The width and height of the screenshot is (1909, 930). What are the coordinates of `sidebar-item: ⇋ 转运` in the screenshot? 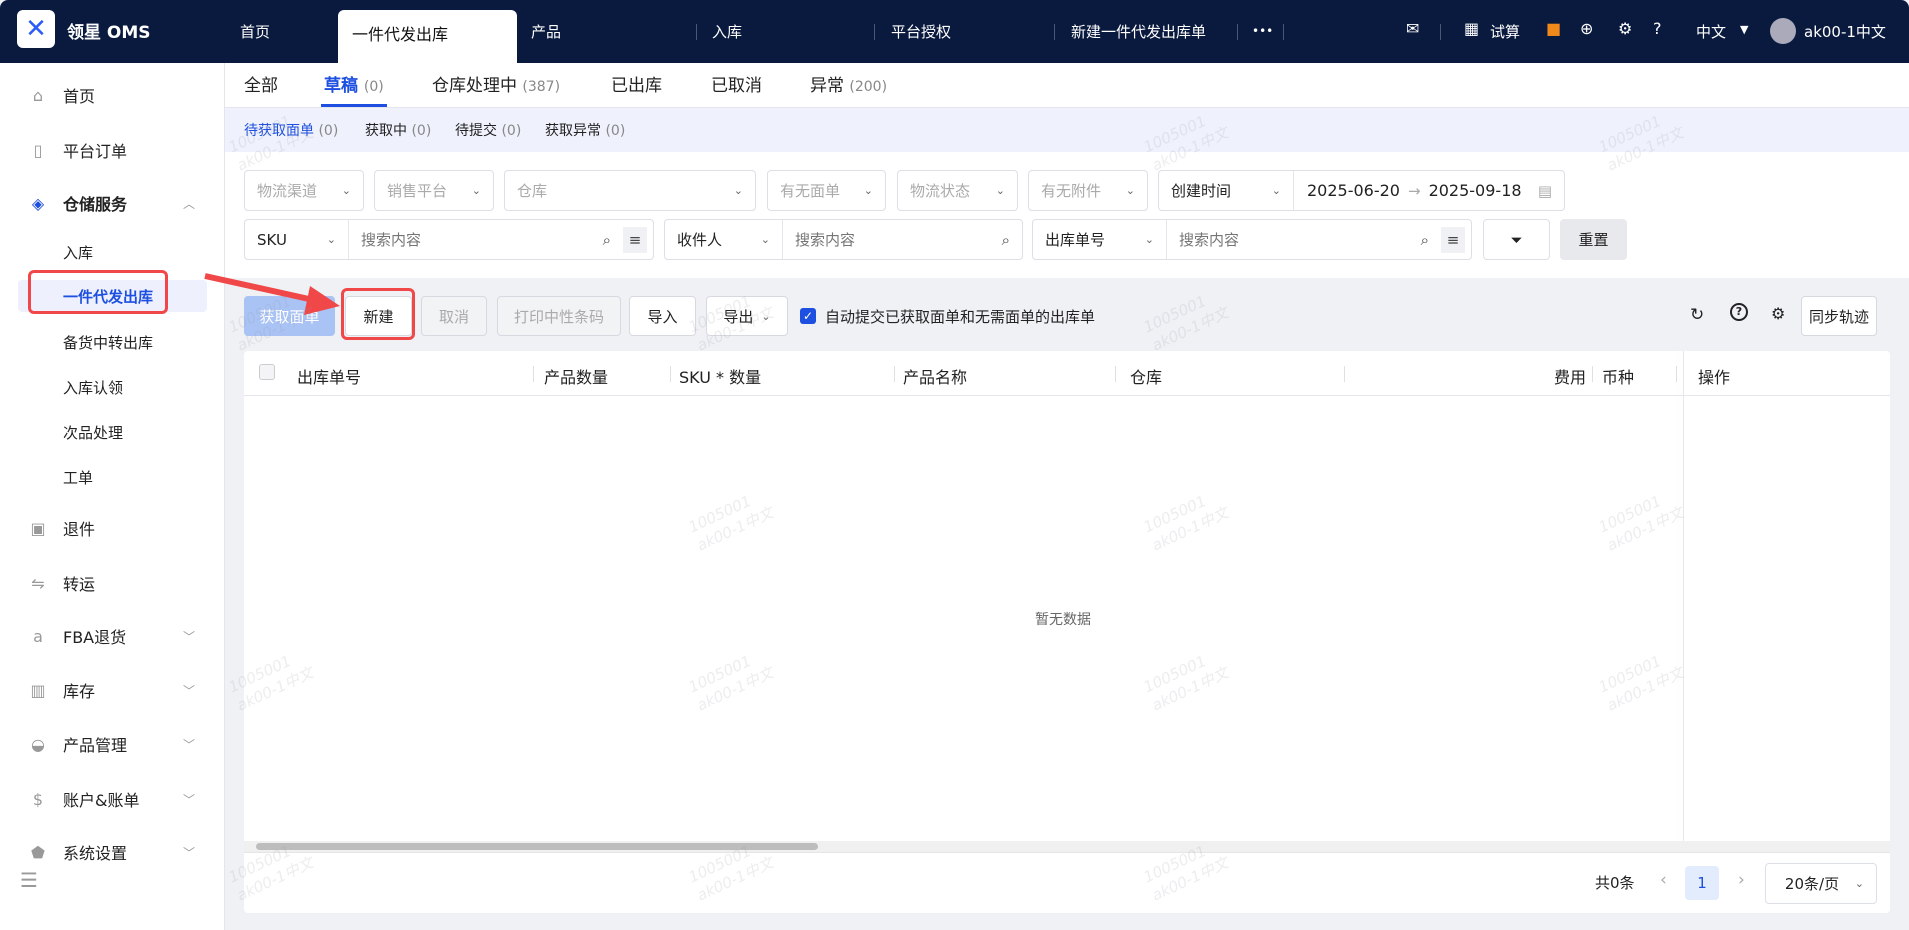 It's located at (112, 583).